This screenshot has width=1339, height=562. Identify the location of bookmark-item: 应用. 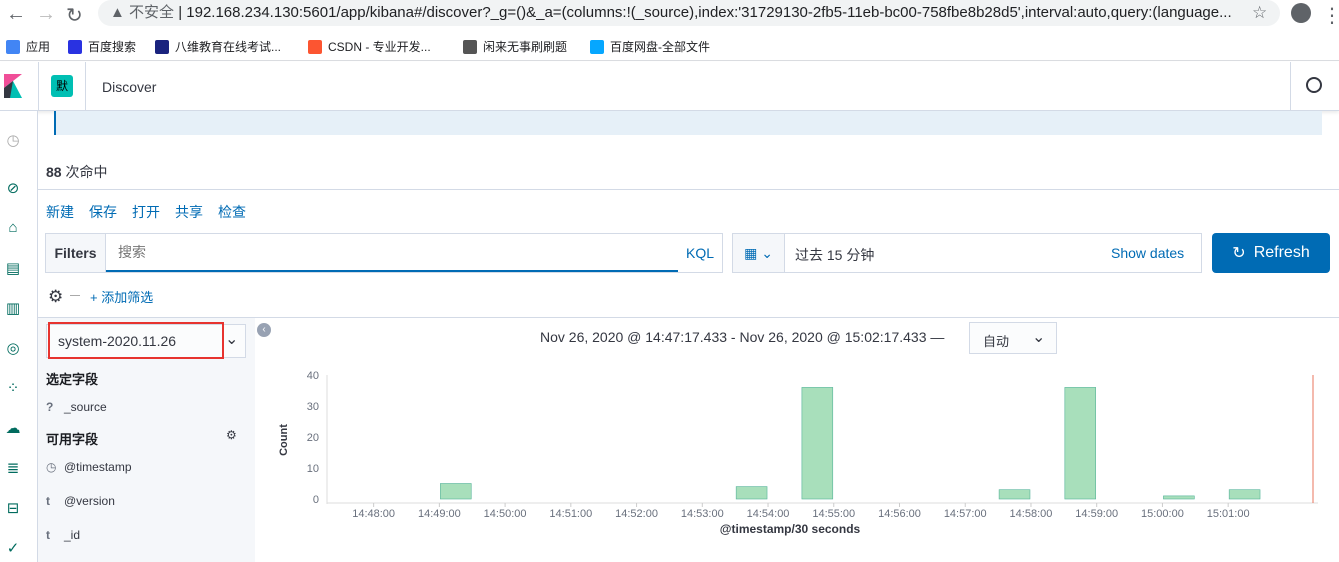
(28, 46).